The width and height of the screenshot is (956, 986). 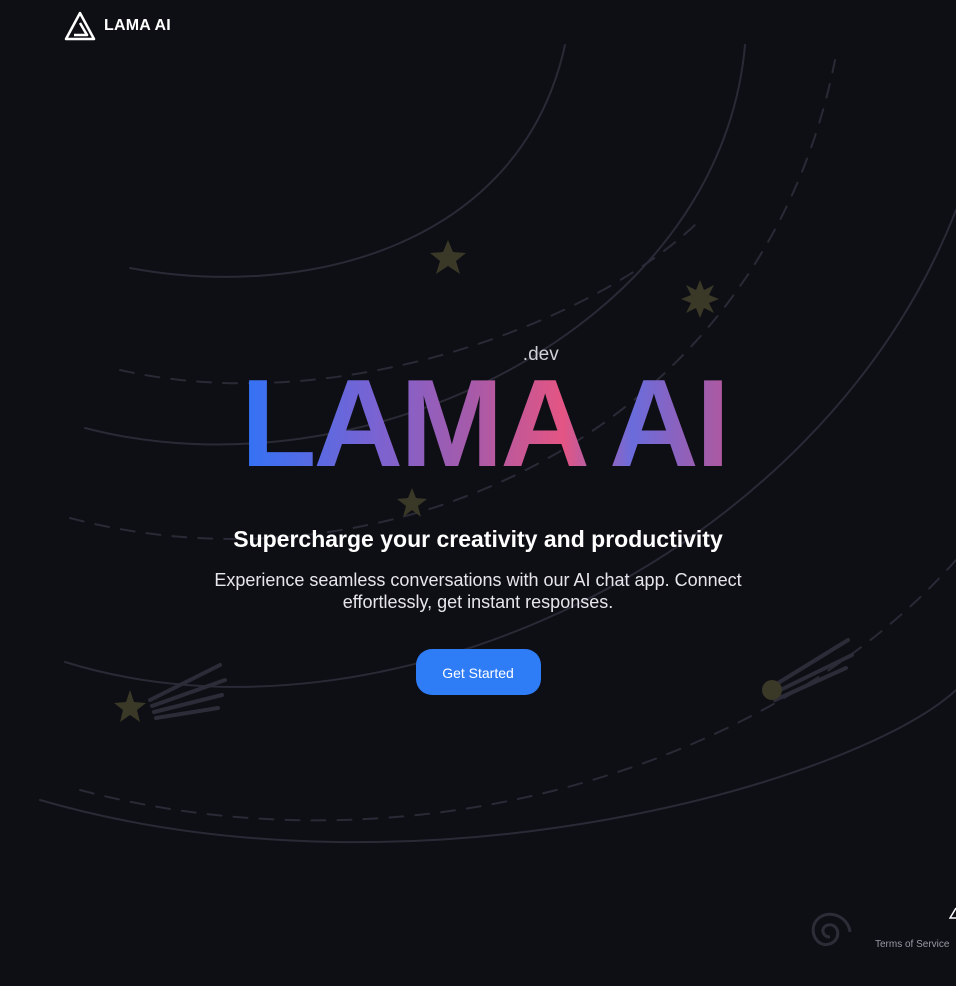 I want to click on footer-logo-icon, so click(x=952, y=913).